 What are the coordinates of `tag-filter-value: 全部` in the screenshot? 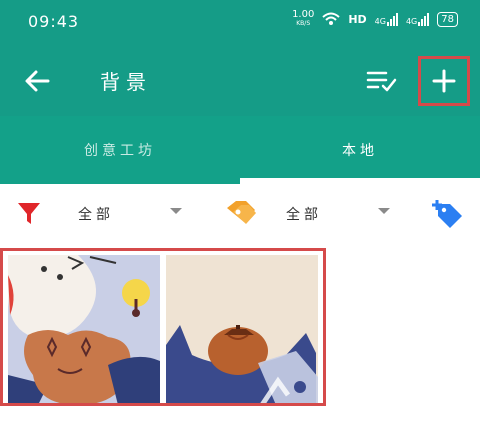 It's located at (304, 214).